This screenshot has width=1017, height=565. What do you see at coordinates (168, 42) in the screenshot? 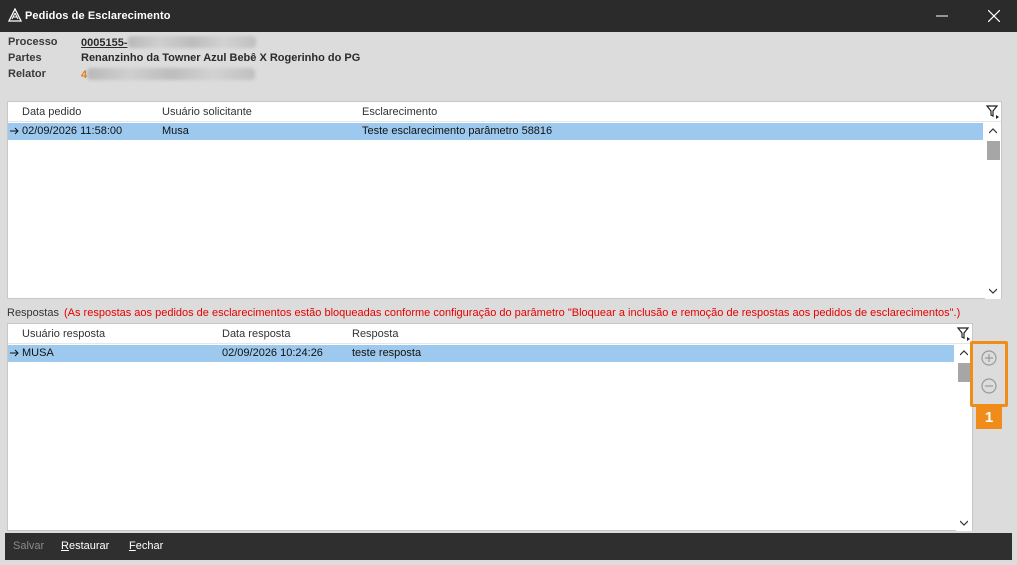
I see `processo-value: 0005155-` at bounding box center [168, 42].